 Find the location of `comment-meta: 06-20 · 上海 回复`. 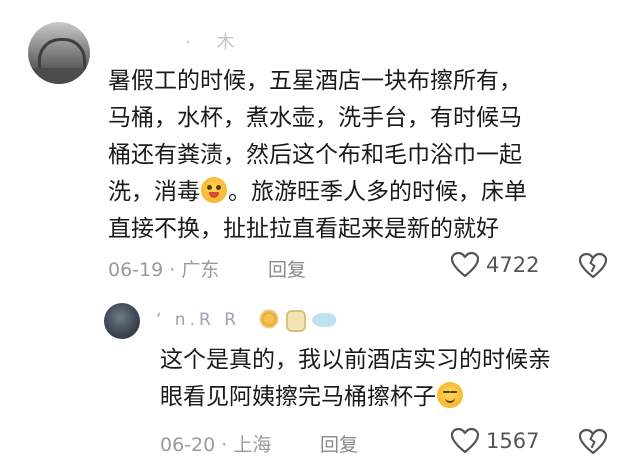

comment-meta: 06-20 · 上海 回复 is located at coordinates (259, 443).